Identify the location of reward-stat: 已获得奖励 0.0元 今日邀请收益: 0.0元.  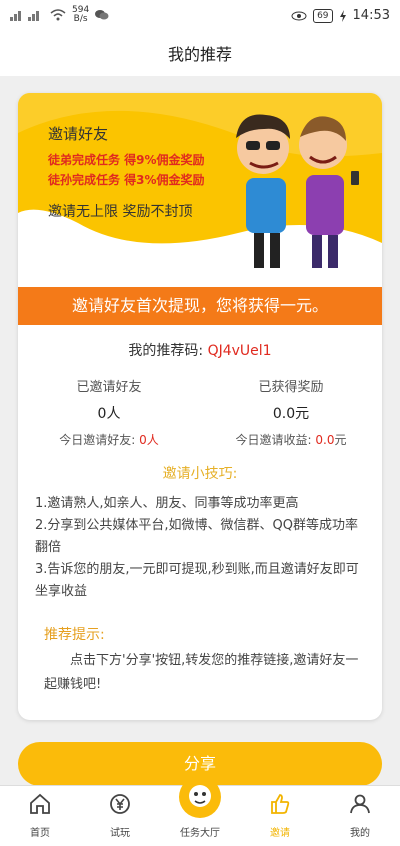
(291, 412).